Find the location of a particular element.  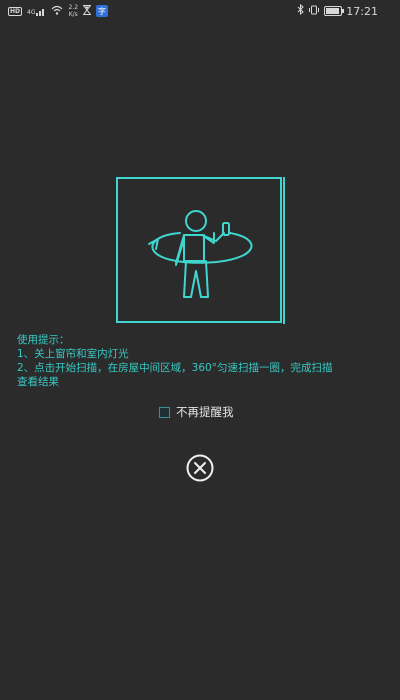

hd-badge: HD is located at coordinates (15, 11).